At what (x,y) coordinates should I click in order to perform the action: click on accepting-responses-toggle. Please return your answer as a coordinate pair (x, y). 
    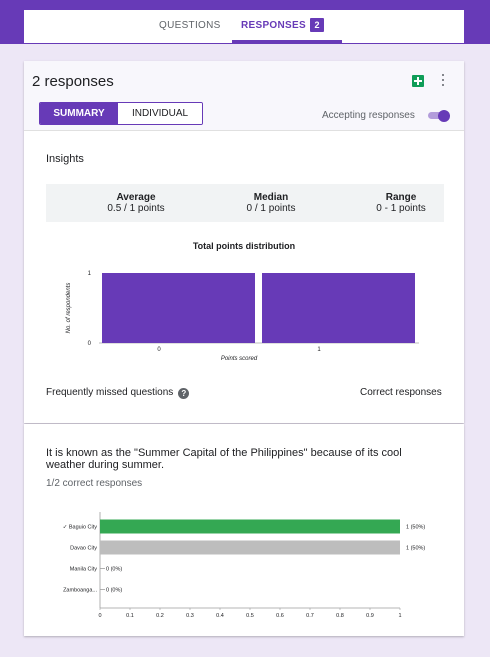
    Looking at the image, I should click on (439, 116).